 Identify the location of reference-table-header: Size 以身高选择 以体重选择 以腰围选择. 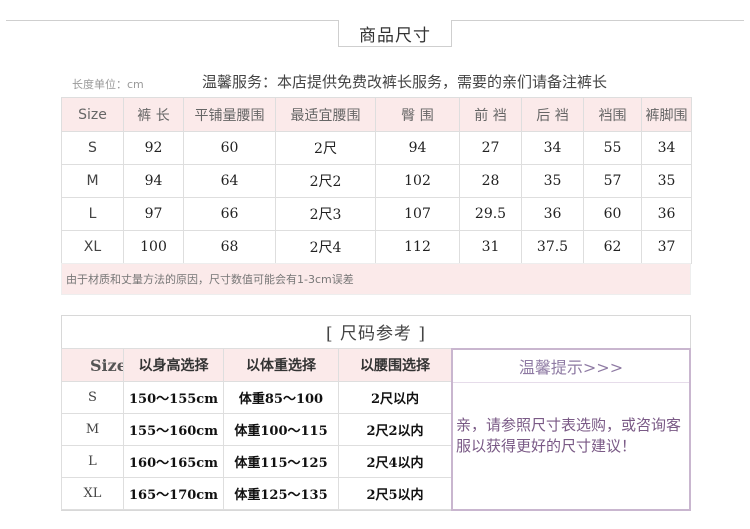
(256, 365).